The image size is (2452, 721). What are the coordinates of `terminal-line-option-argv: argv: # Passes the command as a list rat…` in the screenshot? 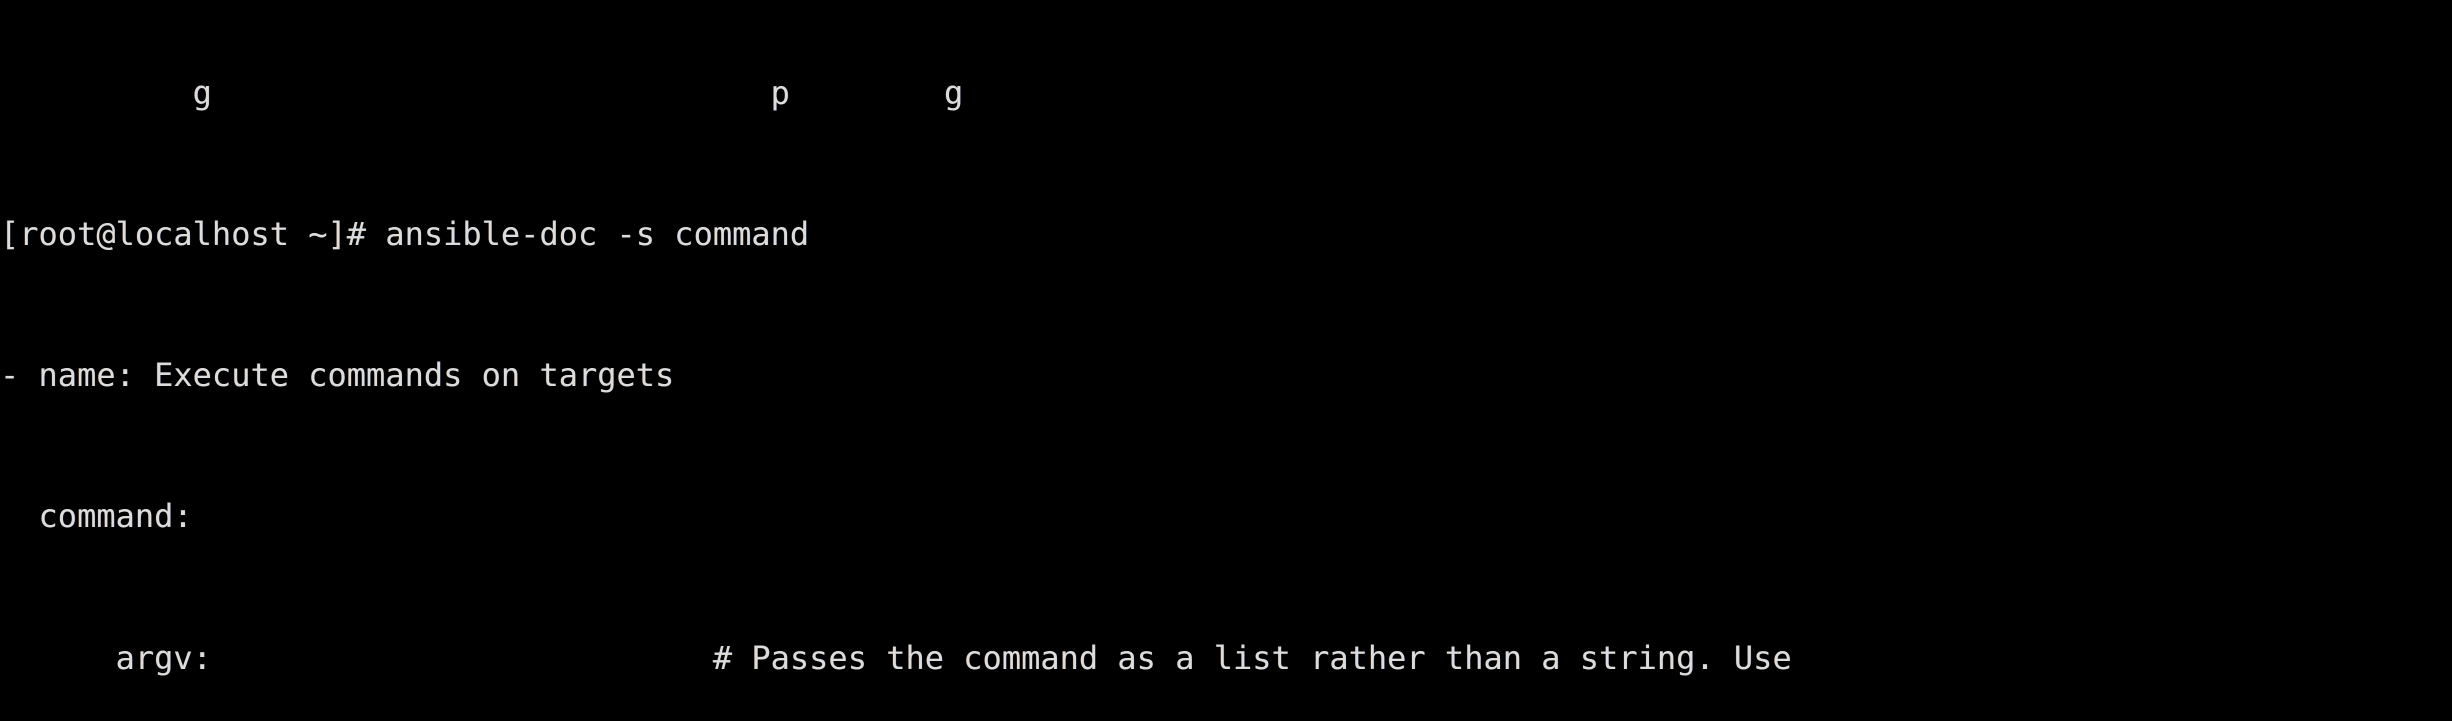 It's located at (896, 657).